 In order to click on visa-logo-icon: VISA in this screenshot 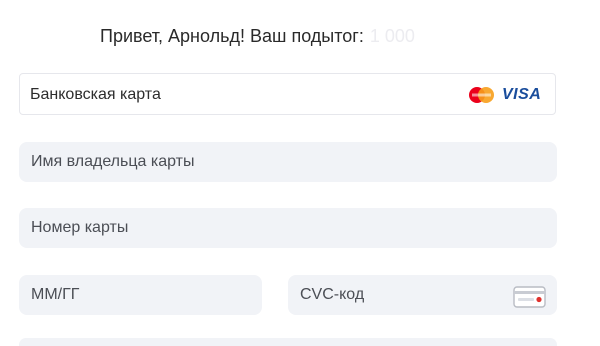, I will do `click(522, 94)`.